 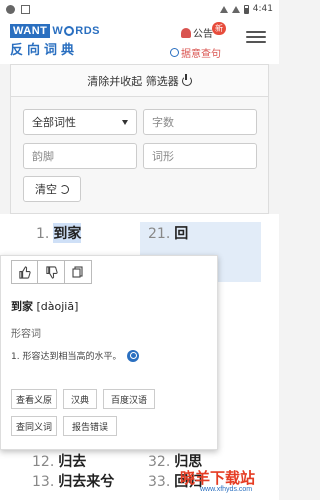 What do you see at coordinates (22, 306) in the screenshot?
I see `popup-word: 到家` at bounding box center [22, 306].